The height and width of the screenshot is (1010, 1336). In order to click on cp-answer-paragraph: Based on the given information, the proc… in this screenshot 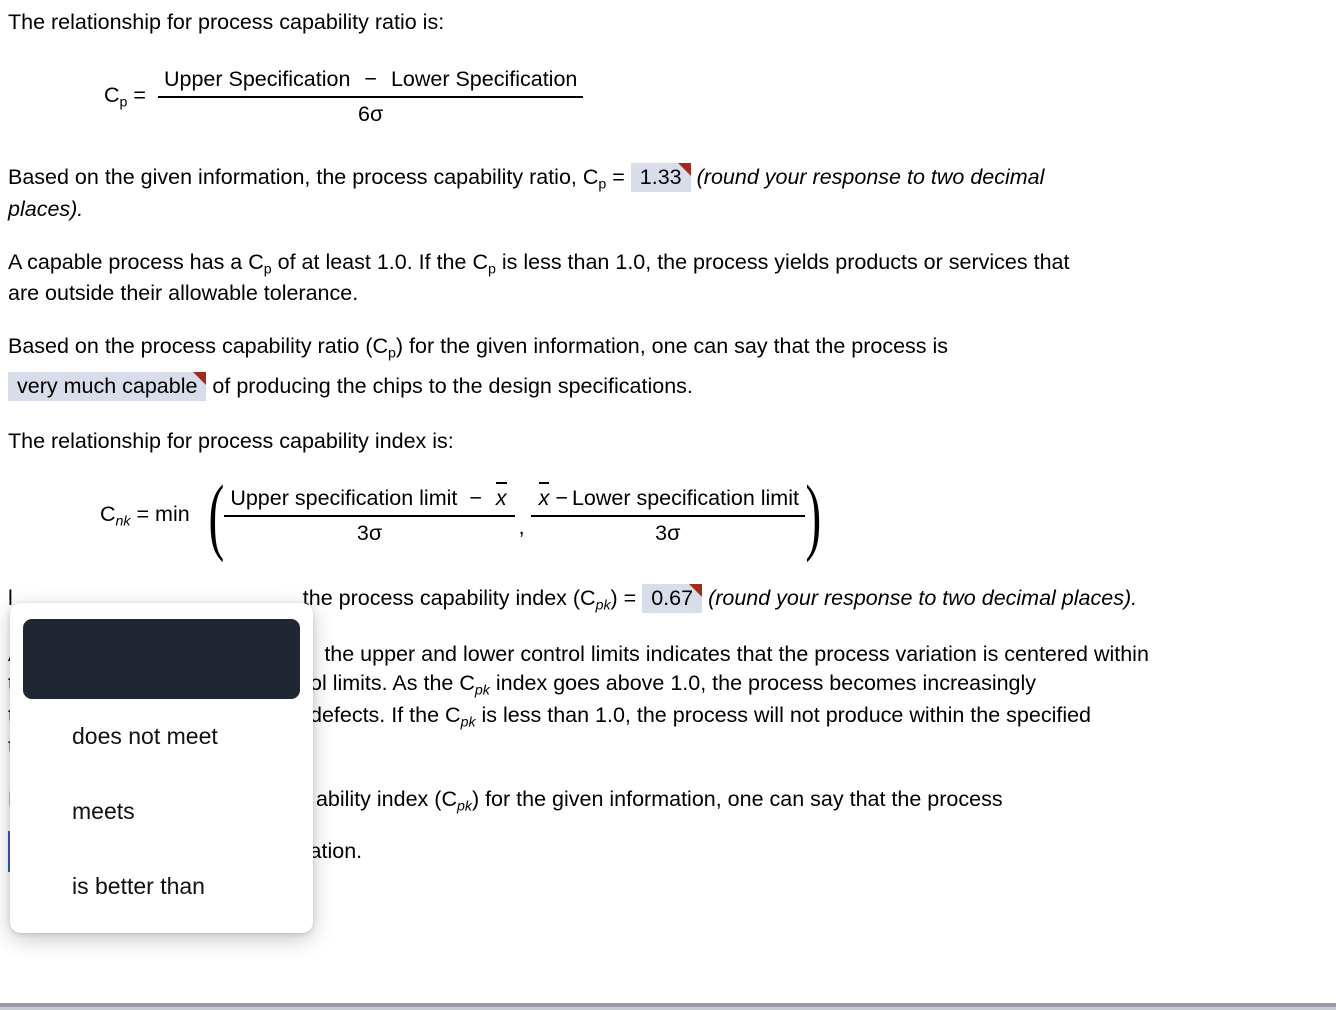, I will do `click(668, 193)`.